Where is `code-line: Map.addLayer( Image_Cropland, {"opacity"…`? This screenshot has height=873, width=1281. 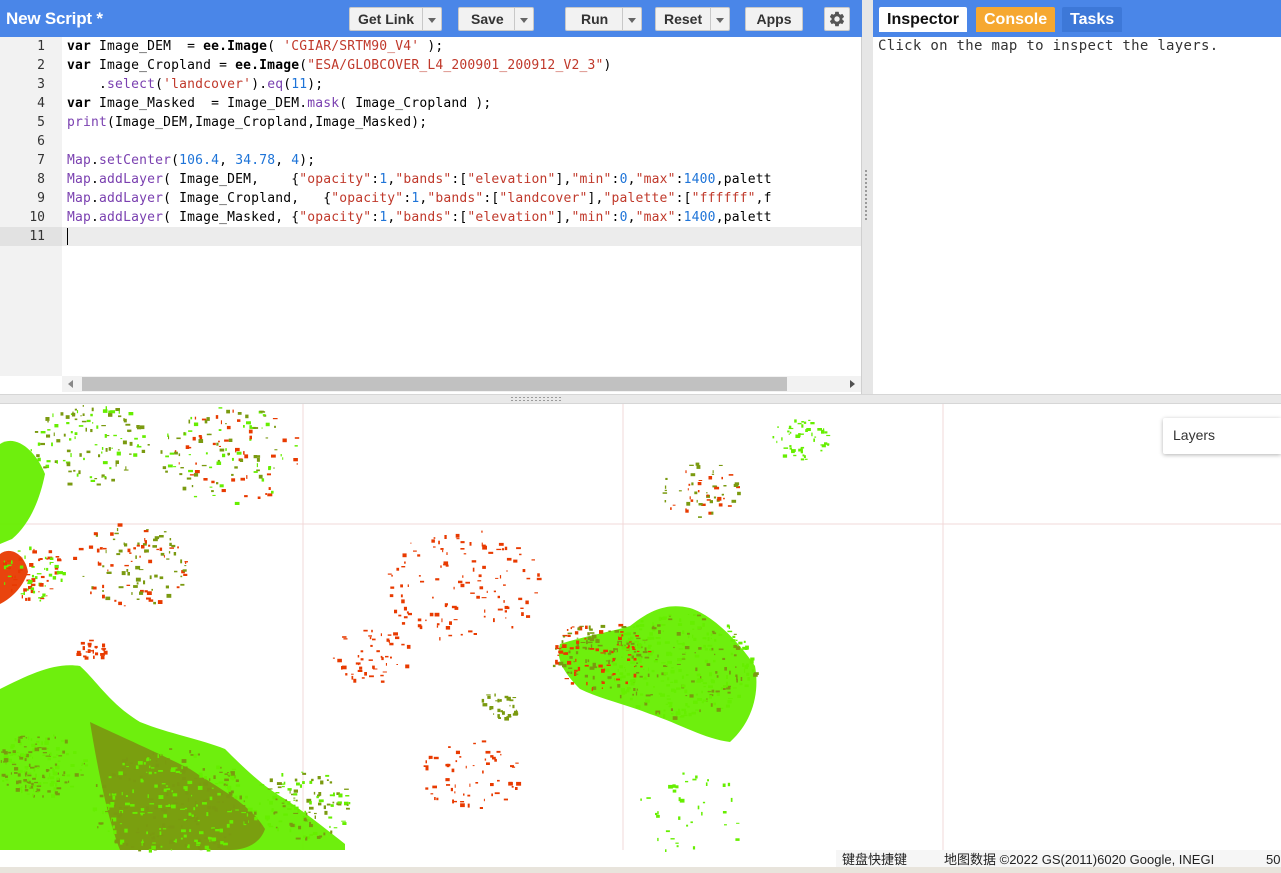
code-line: Map.addLayer( Image_Cropland, {"opacity"… is located at coordinates (419, 198).